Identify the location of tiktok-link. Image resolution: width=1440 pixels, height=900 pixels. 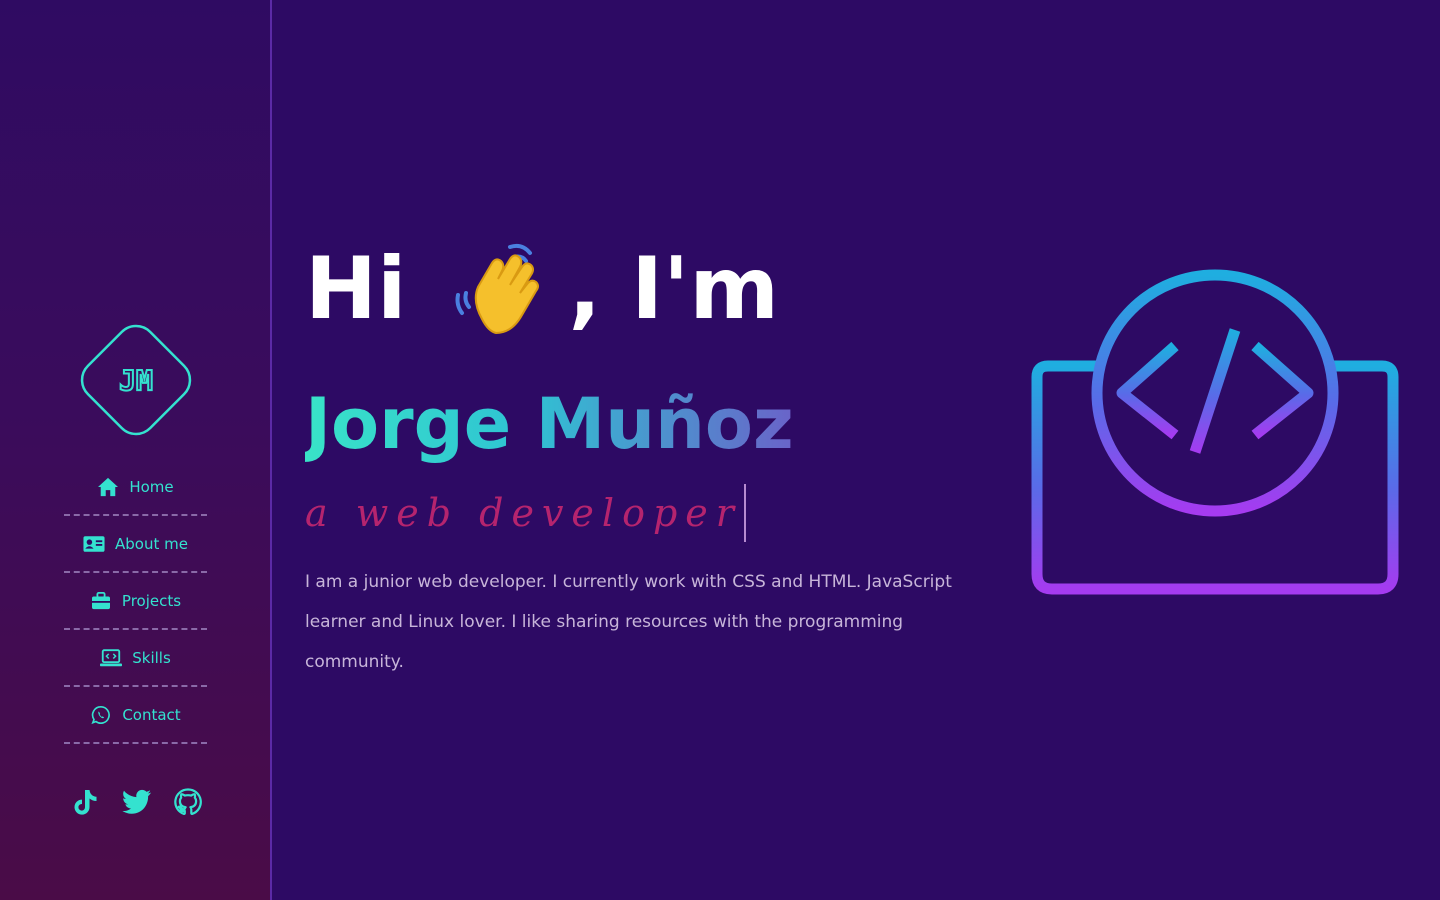
(86, 804).